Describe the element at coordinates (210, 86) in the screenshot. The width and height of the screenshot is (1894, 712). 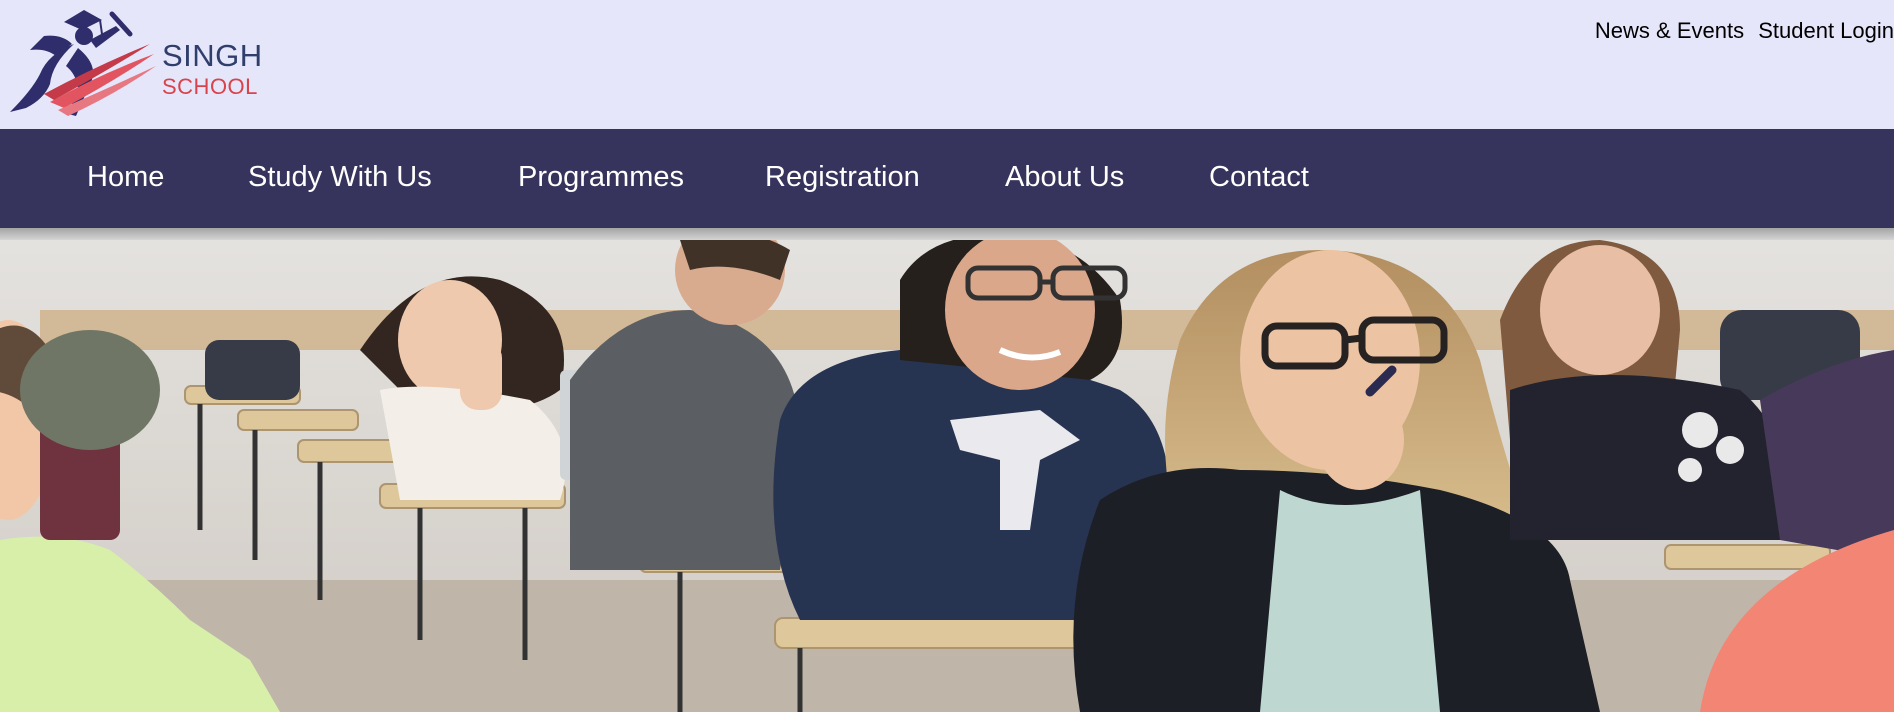
I see `brand-subtitle: SCHOOL` at that location.